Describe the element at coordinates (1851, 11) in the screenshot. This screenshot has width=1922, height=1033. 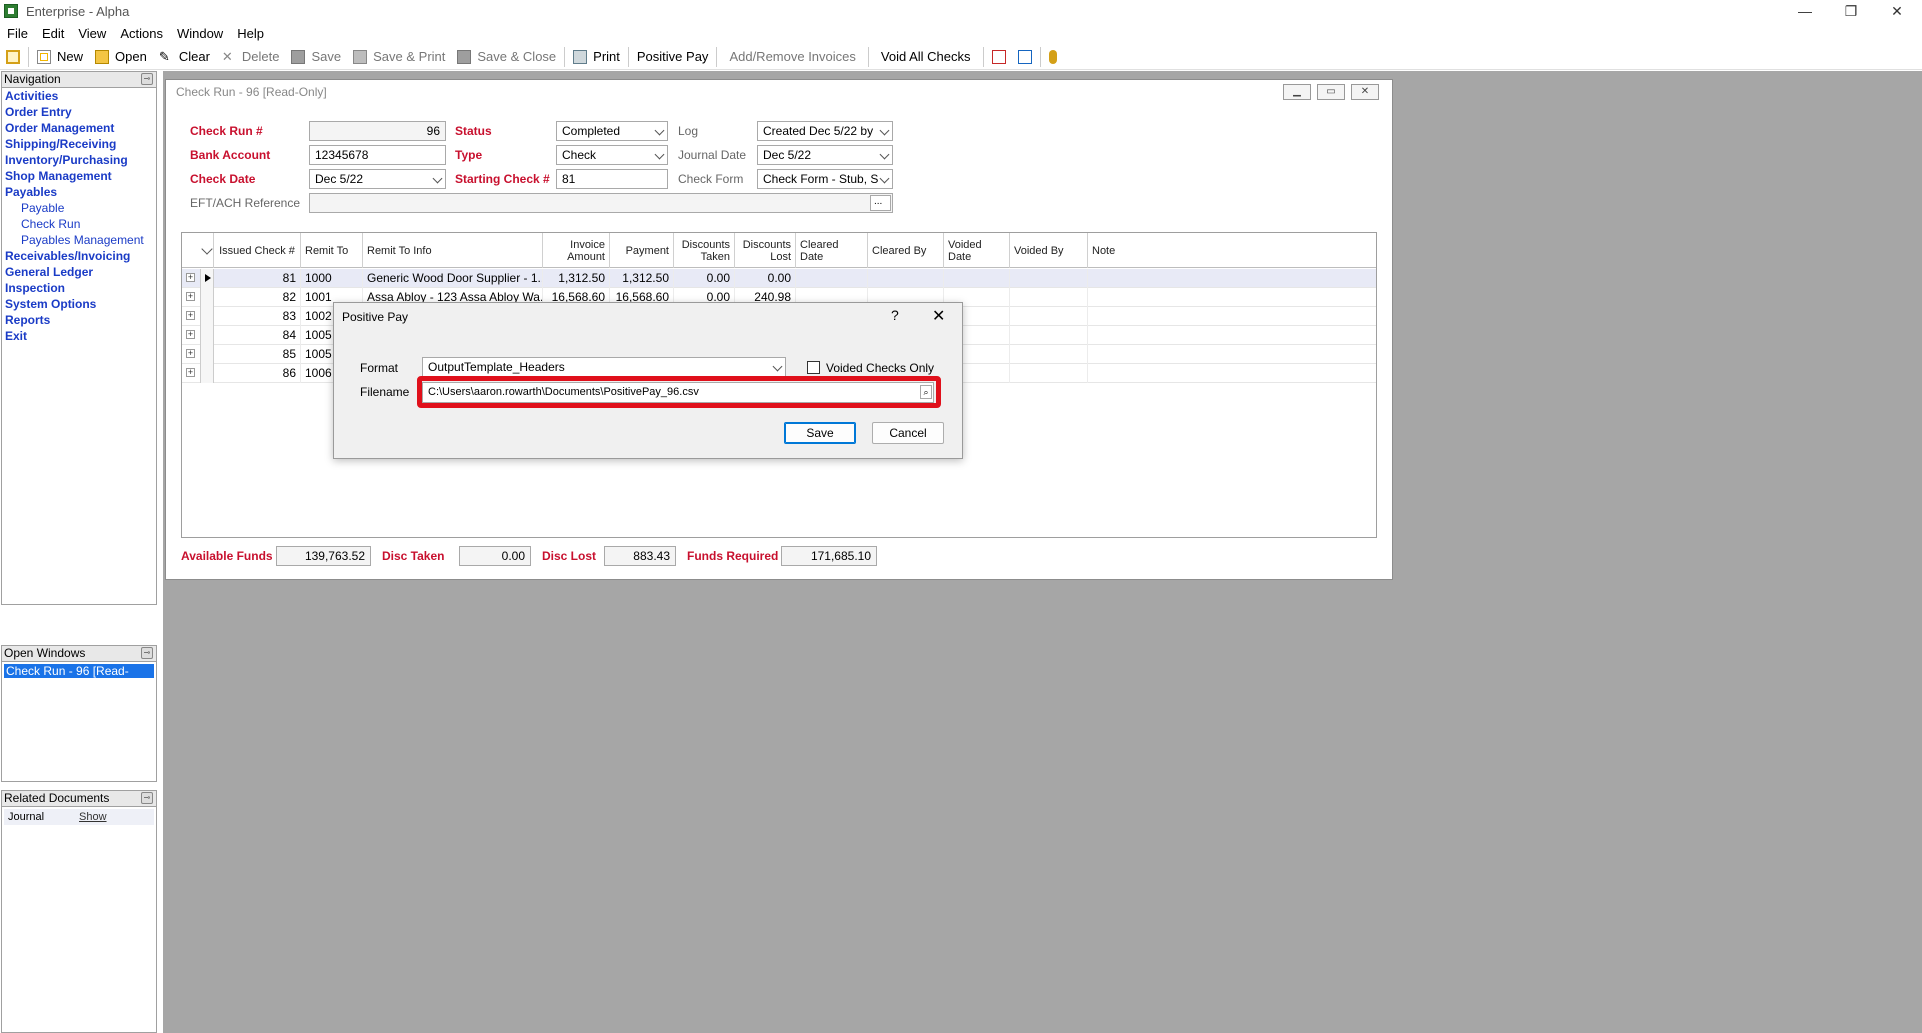
I see `restore-icon: ❐` at that location.